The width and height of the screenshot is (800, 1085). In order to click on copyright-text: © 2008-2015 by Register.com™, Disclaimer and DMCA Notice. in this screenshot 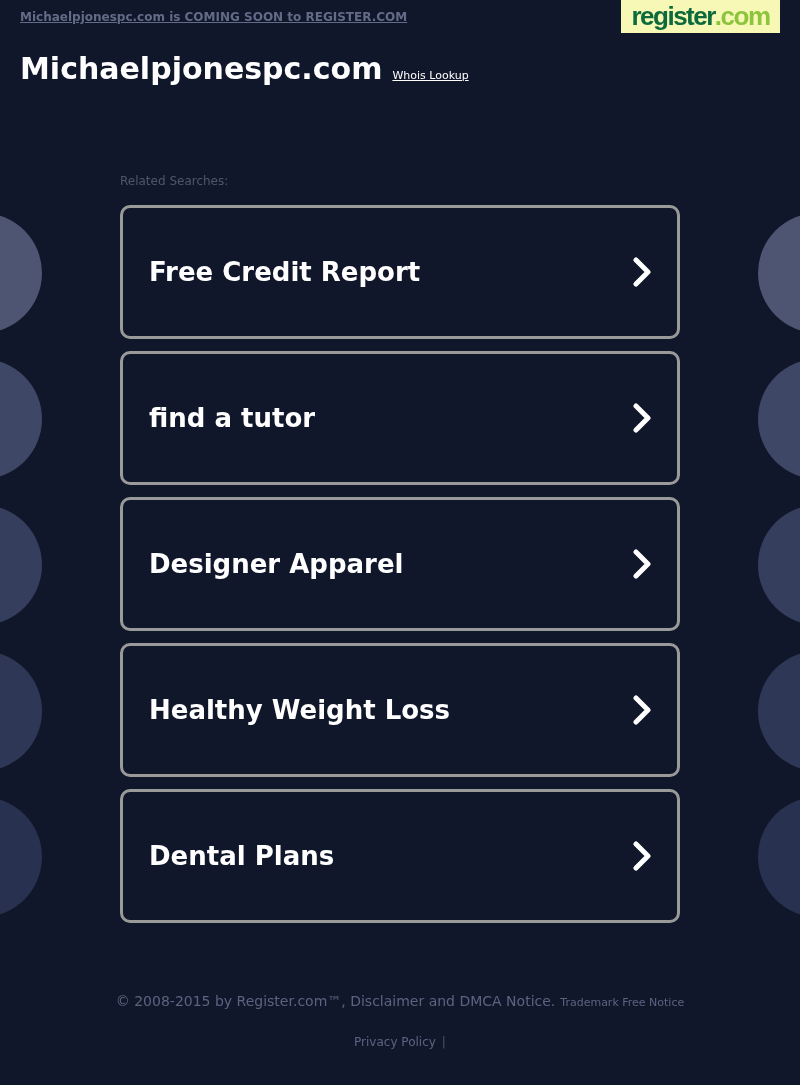, I will do `click(335, 1001)`.